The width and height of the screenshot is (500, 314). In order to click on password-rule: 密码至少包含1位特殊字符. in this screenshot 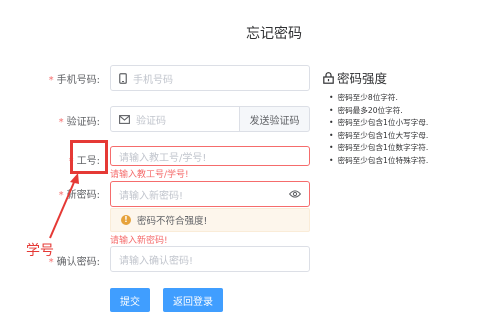, I will do `click(378, 161)`.